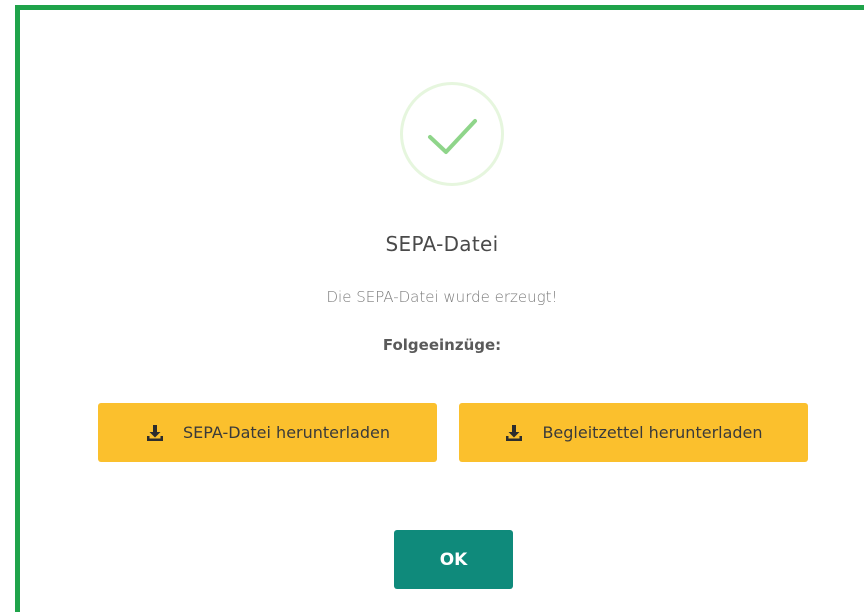 The height and width of the screenshot is (612, 864). I want to click on download-sepa-file-button: SEPA-Datei herunterladen, so click(267, 432).